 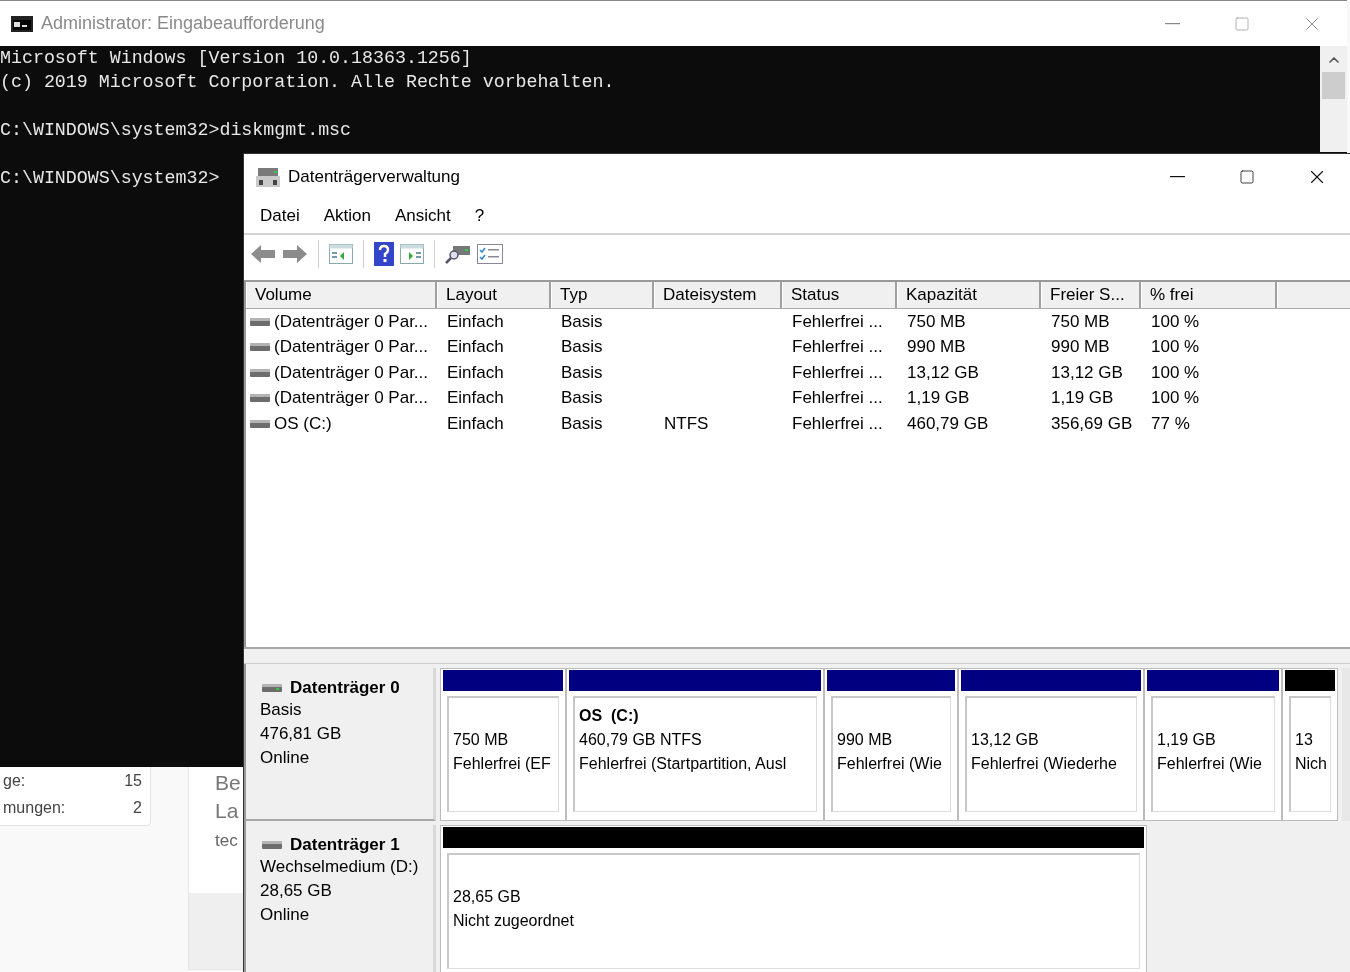 What do you see at coordinates (281, 710) in the screenshot?
I see `disk-info: Basis` at bounding box center [281, 710].